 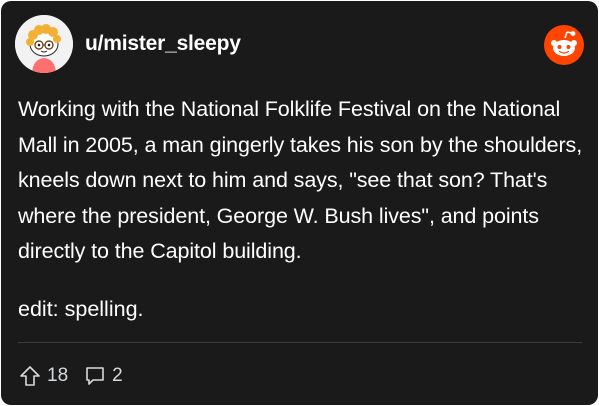 What do you see at coordinates (300, 342) in the screenshot?
I see `divider` at bounding box center [300, 342].